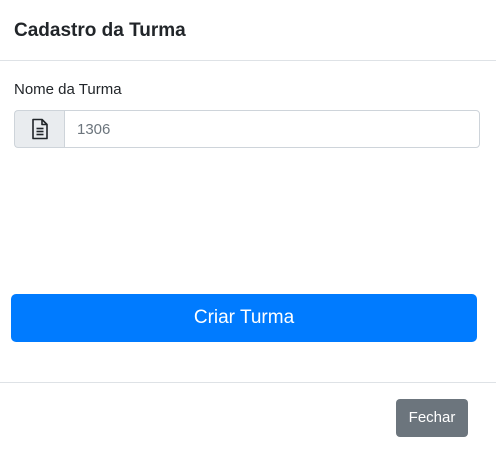 The image size is (496, 455). What do you see at coordinates (248, 30) in the screenshot?
I see `modal-header: Cadastro da Turma` at bounding box center [248, 30].